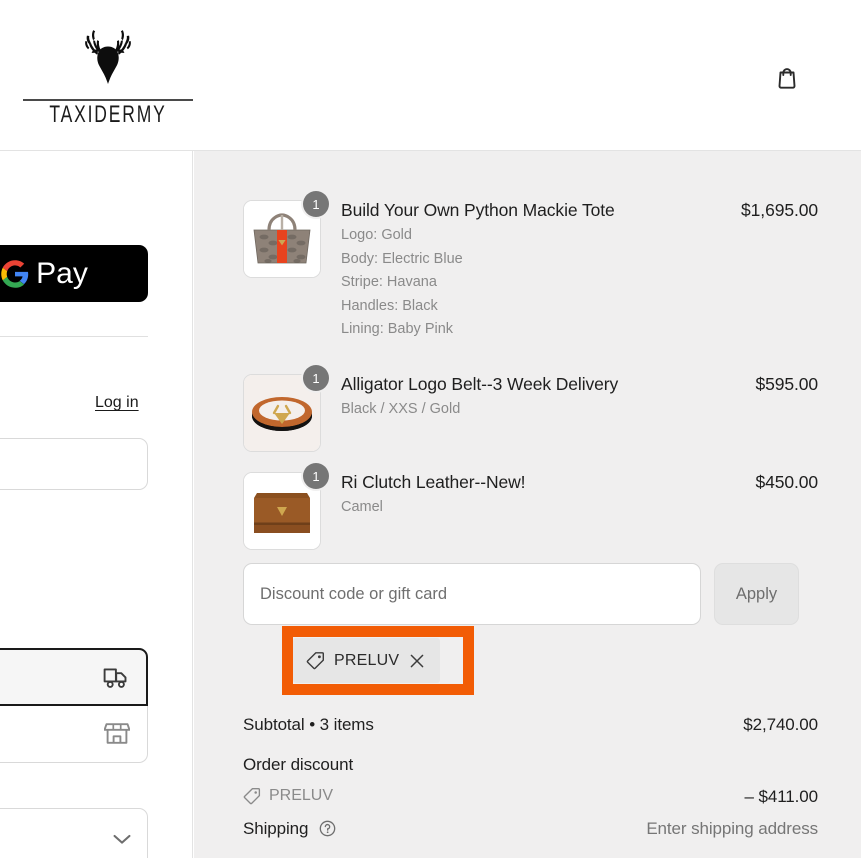 Image resolution: width=861 pixels, height=858 pixels. What do you see at coordinates (433, 482) in the screenshot?
I see `line-item-title: Ri Clutch Leather--New!` at bounding box center [433, 482].